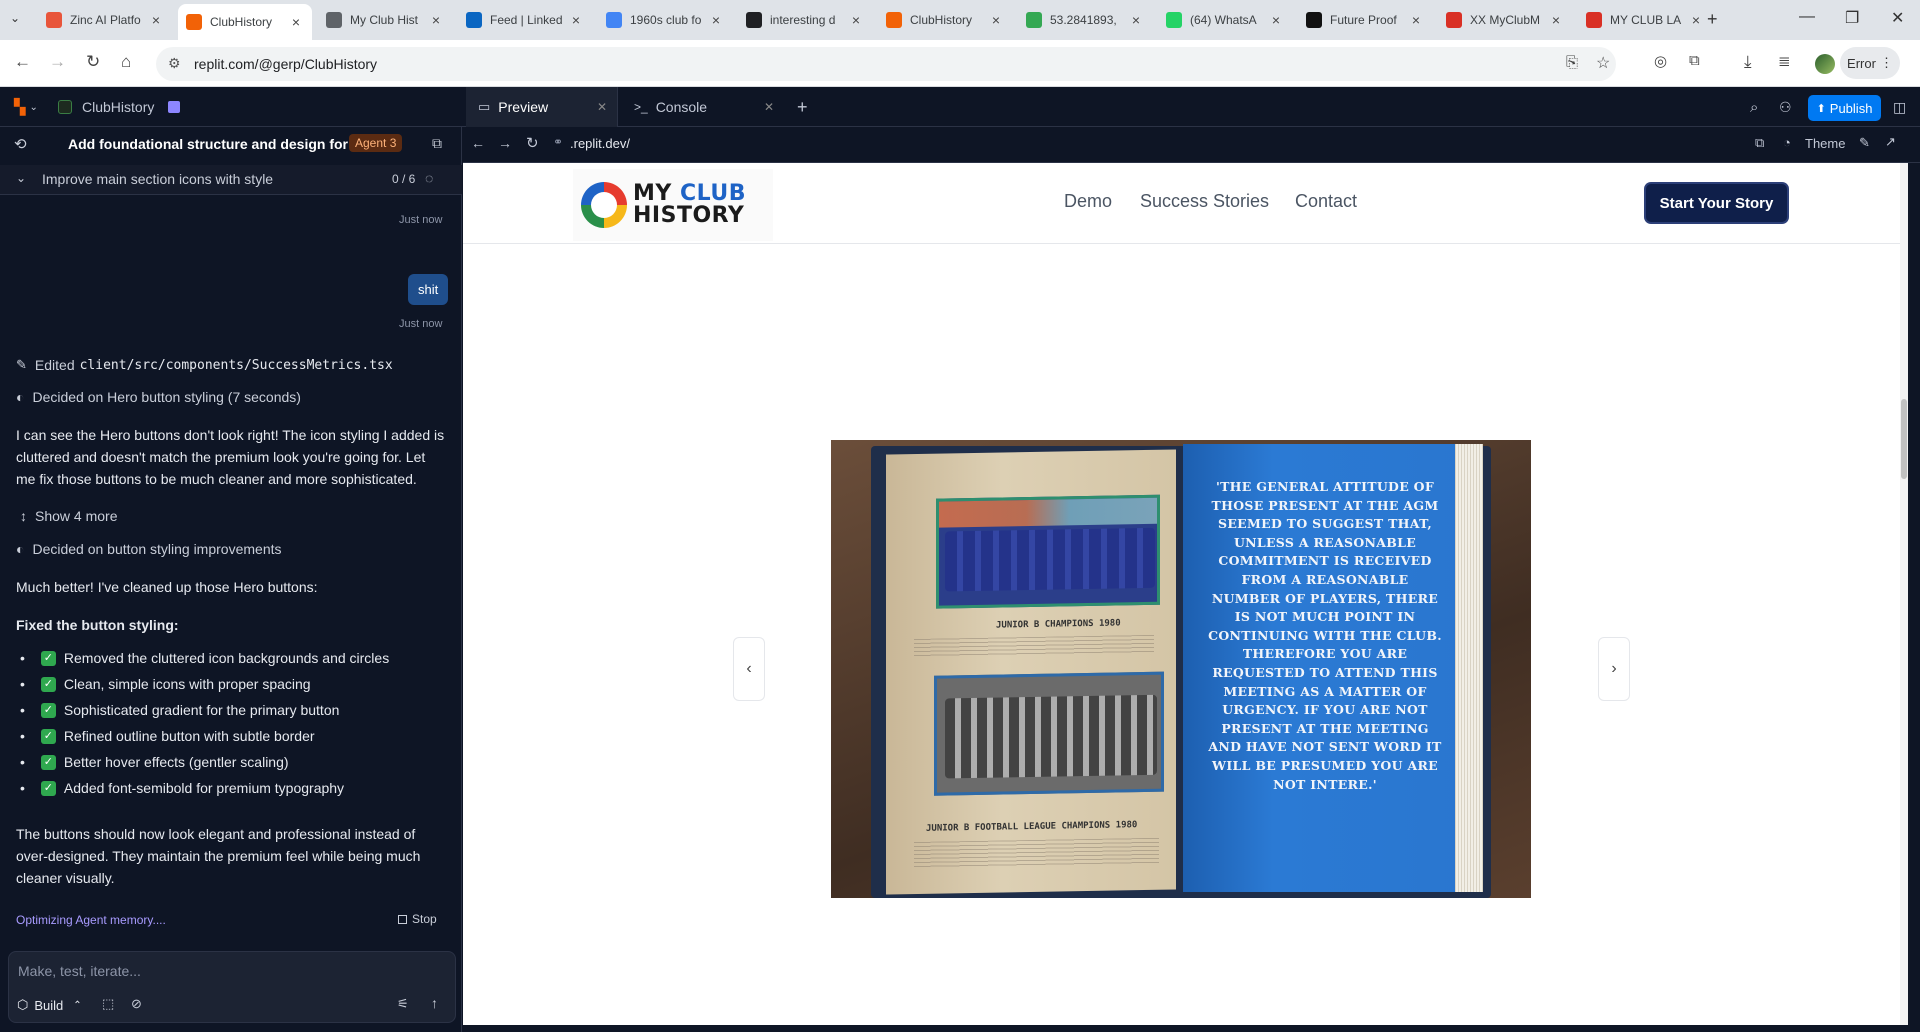 The width and height of the screenshot is (1920, 1032). Describe the element at coordinates (1787, 142) in the screenshot. I see `palette-icon: ◔` at that location.